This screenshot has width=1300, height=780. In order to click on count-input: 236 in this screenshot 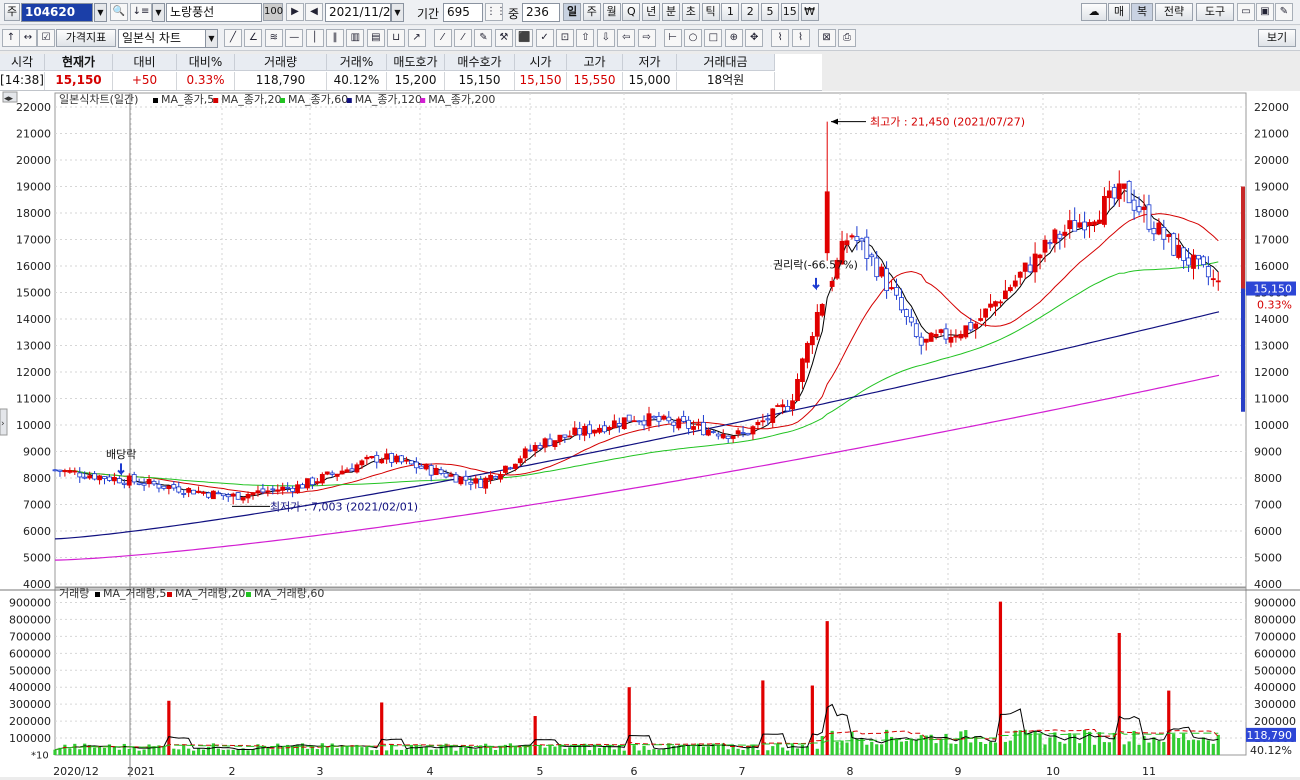, I will do `click(541, 12)`.